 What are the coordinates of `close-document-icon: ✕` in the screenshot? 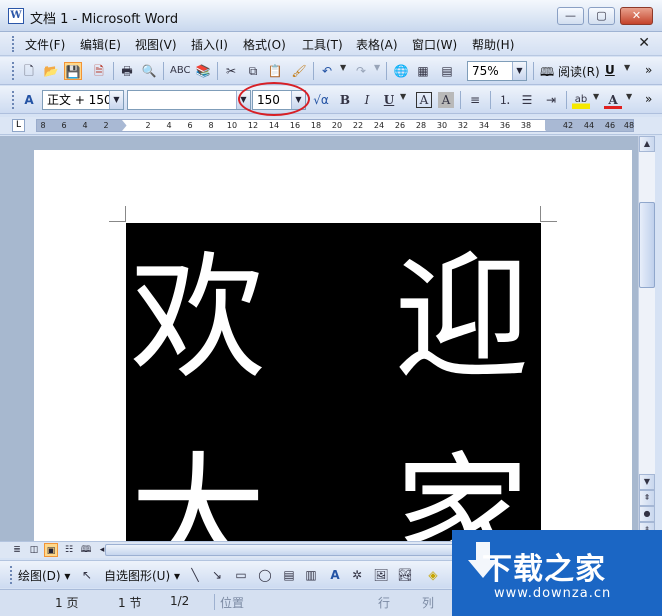 It's located at (644, 43).